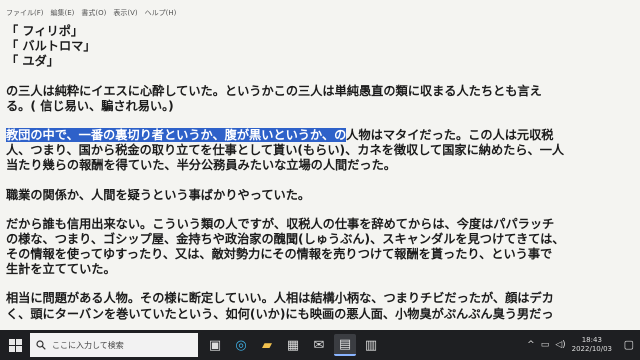 The width and height of the screenshot is (640, 360). Describe the element at coordinates (371, 345) in the screenshot. I see `calculator-icon: ▥` at that location.